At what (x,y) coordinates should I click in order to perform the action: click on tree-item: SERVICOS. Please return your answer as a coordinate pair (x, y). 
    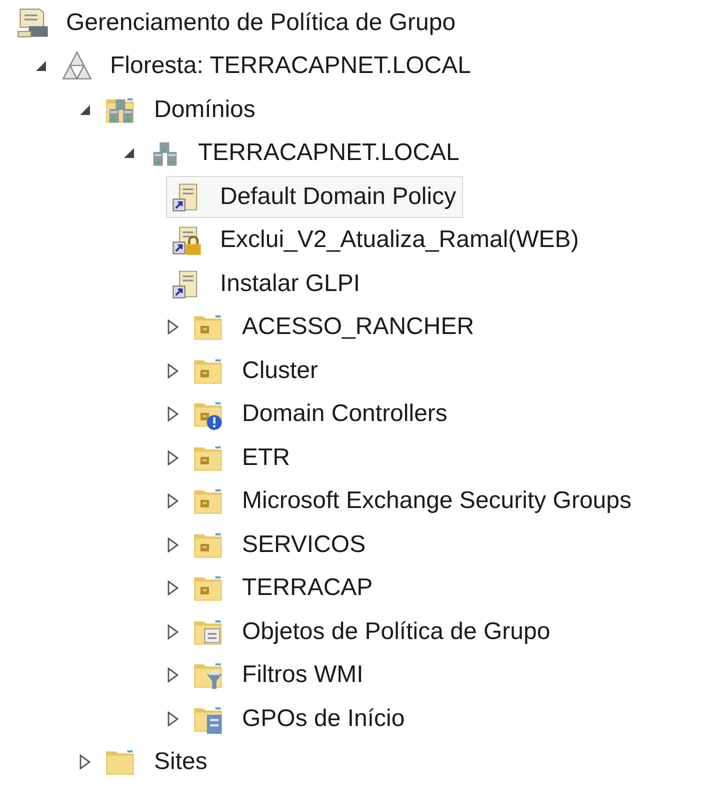
    Looking at the image, I should click on (280, 545).